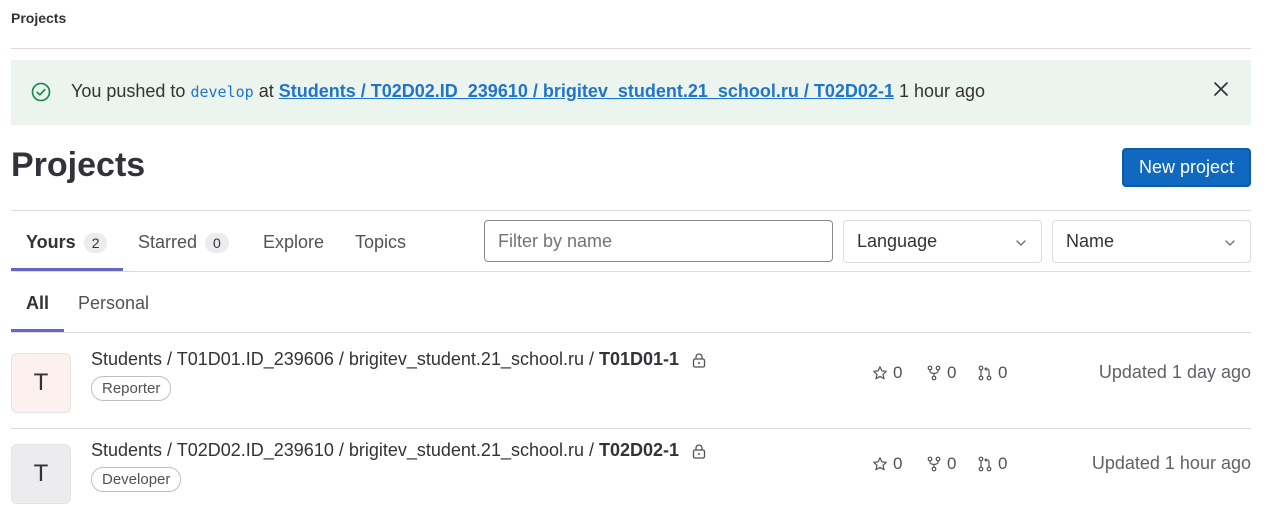 The image size is (1280, 529). Describe the element at coordinates (1151, 241) in the screenshot. I see `sort-dropdown: Name` at that location.